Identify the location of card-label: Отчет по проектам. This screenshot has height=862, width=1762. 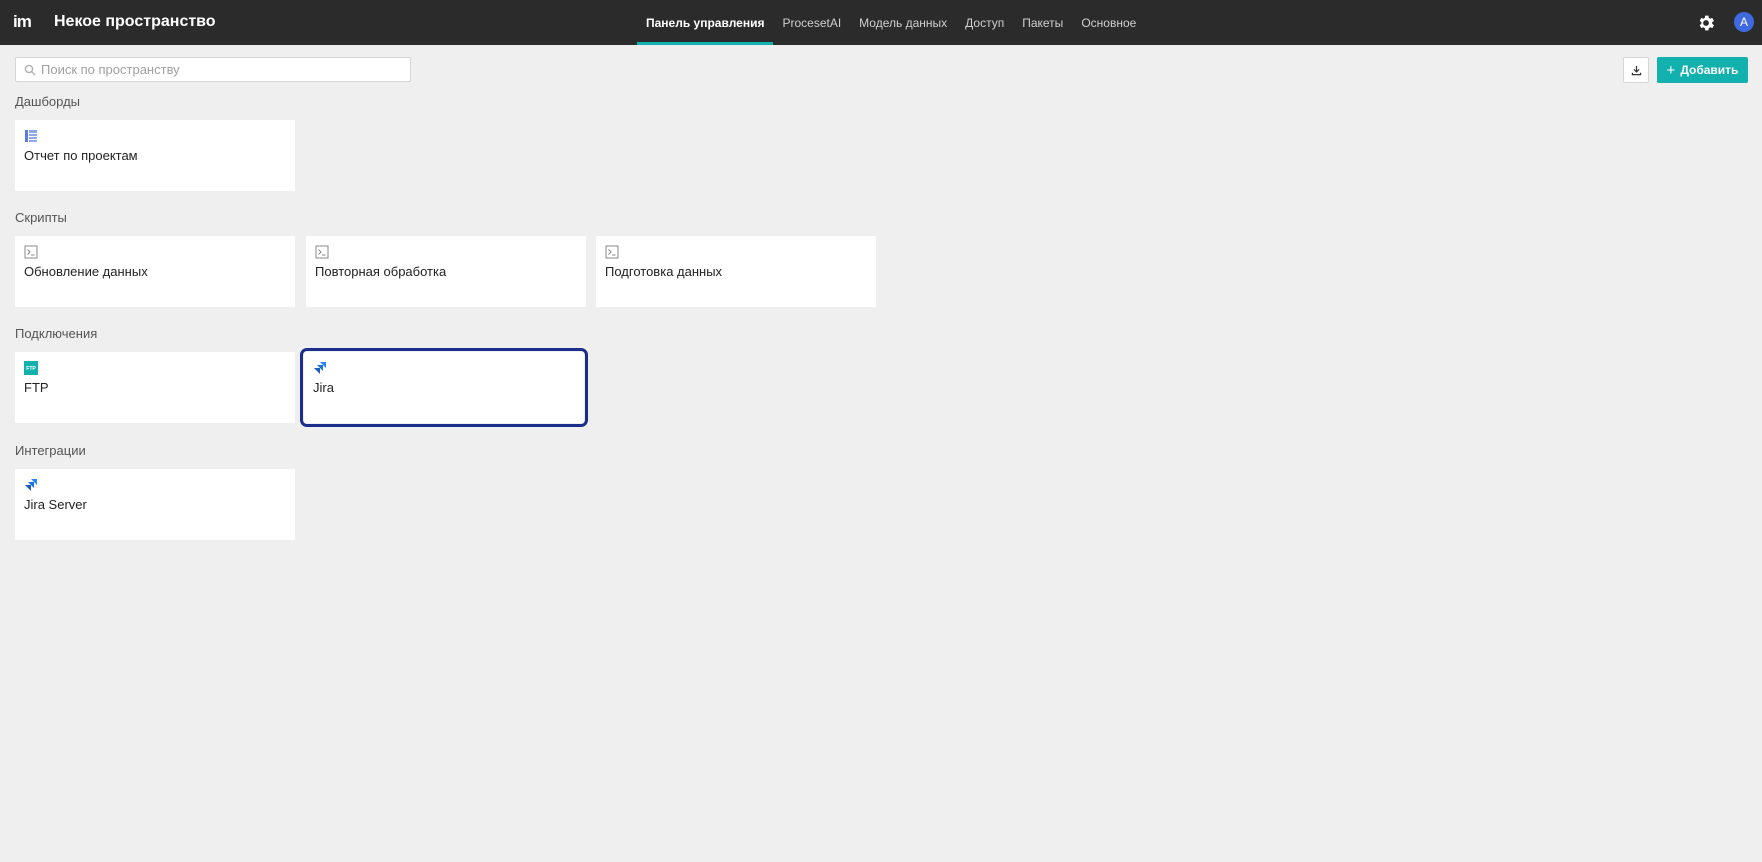
(81, 155).